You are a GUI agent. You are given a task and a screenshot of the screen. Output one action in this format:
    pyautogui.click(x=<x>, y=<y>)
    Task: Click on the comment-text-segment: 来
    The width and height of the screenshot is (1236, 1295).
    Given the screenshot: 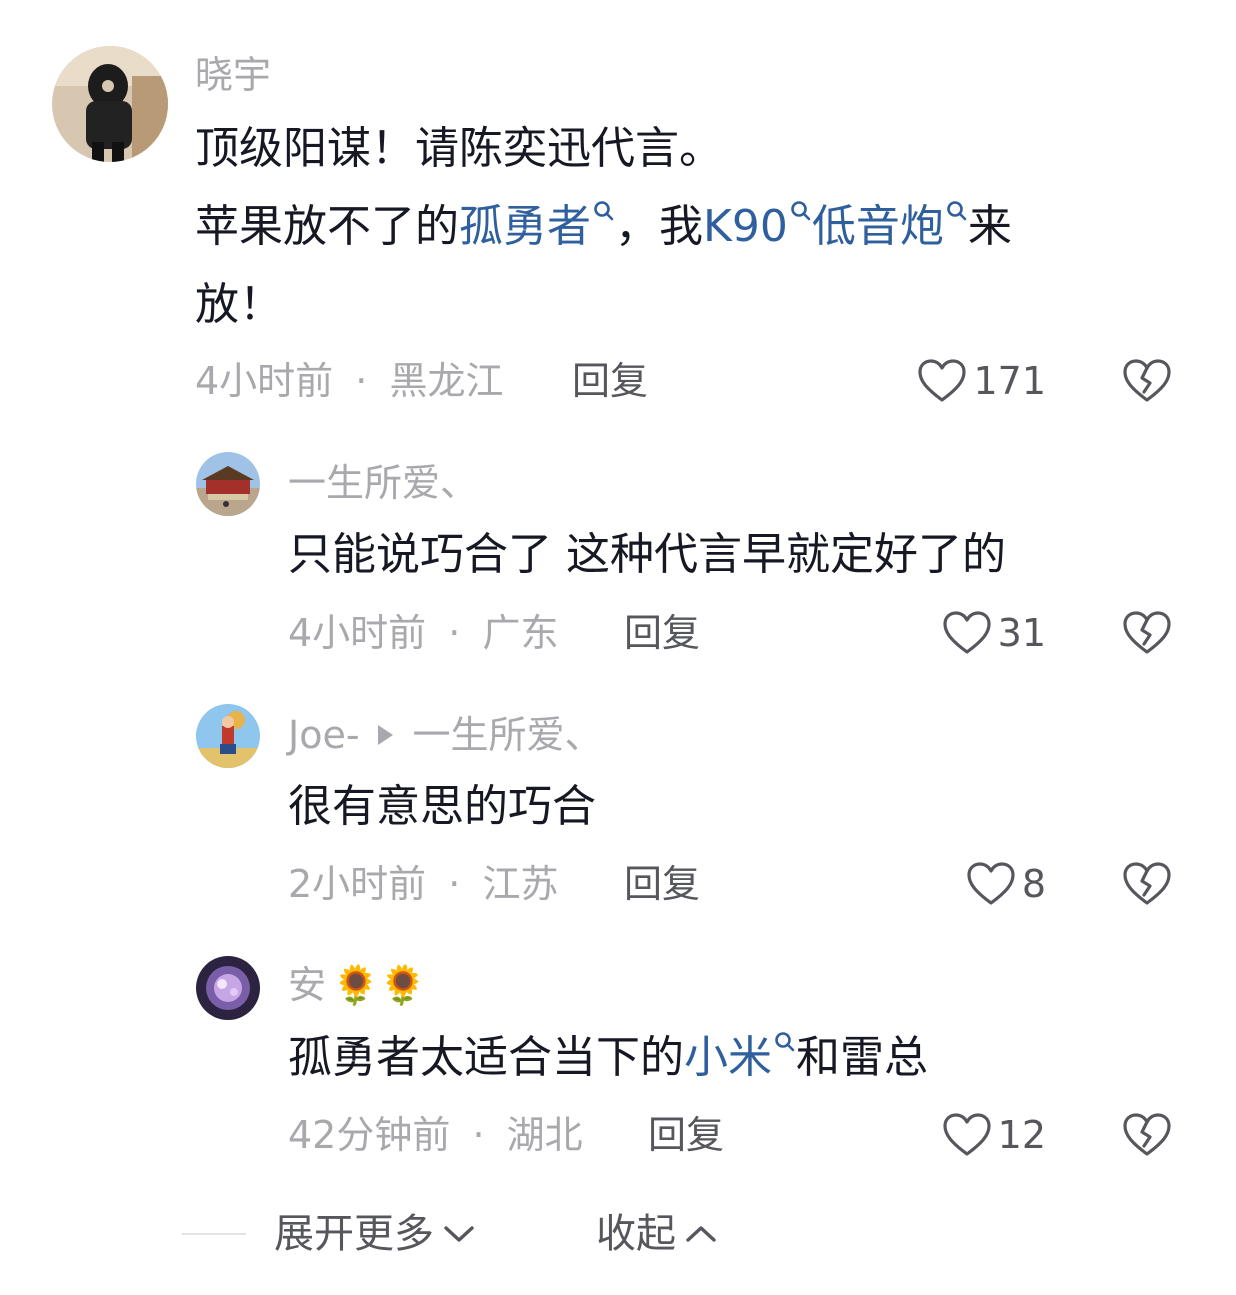 What is the action you would take?
    pyautogui.click(x=989, y=226)
    